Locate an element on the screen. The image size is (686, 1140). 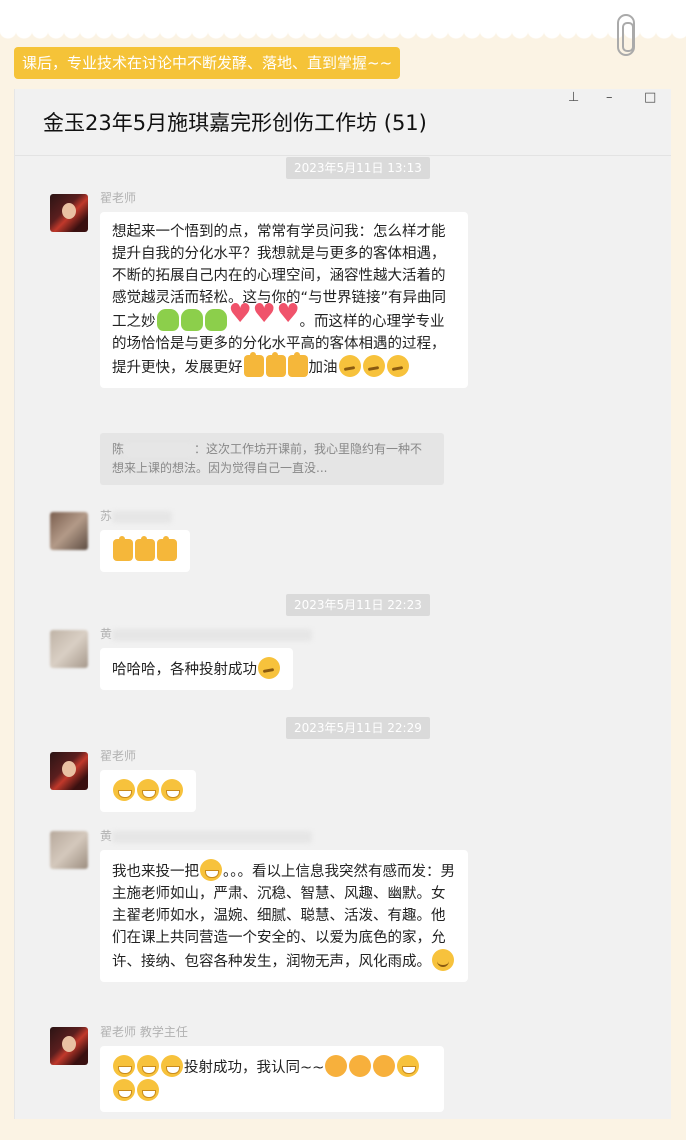
timestamp: 2023年5月11日 13:13 is located at coordinates (358, 168).